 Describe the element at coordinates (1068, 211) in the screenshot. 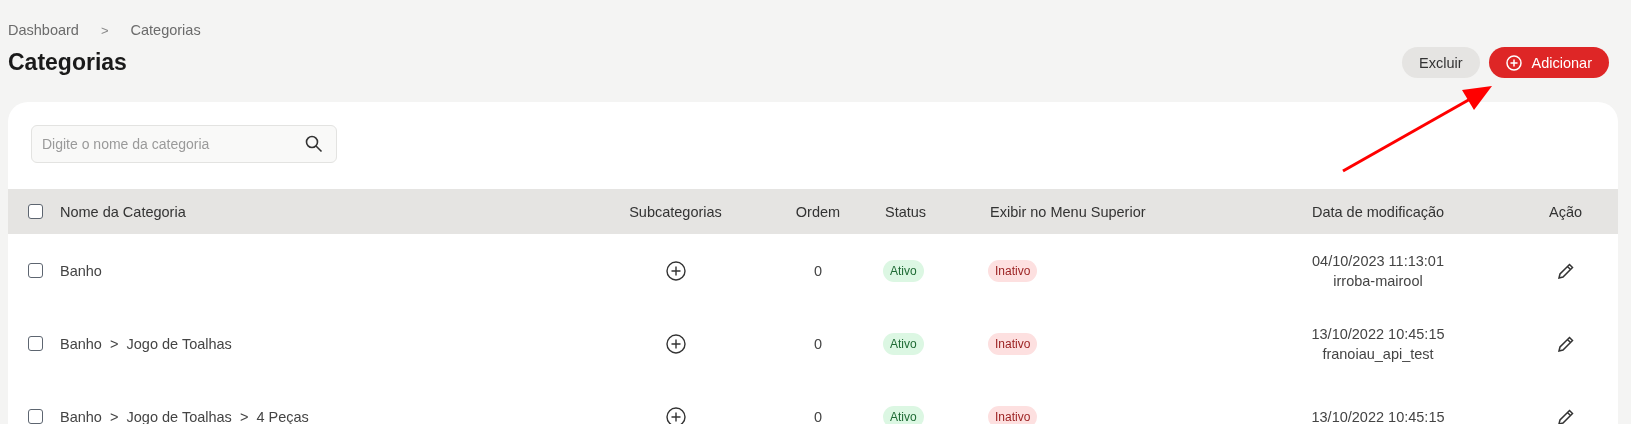

I see `column-header: Exibir no Menu Superior` at that location.